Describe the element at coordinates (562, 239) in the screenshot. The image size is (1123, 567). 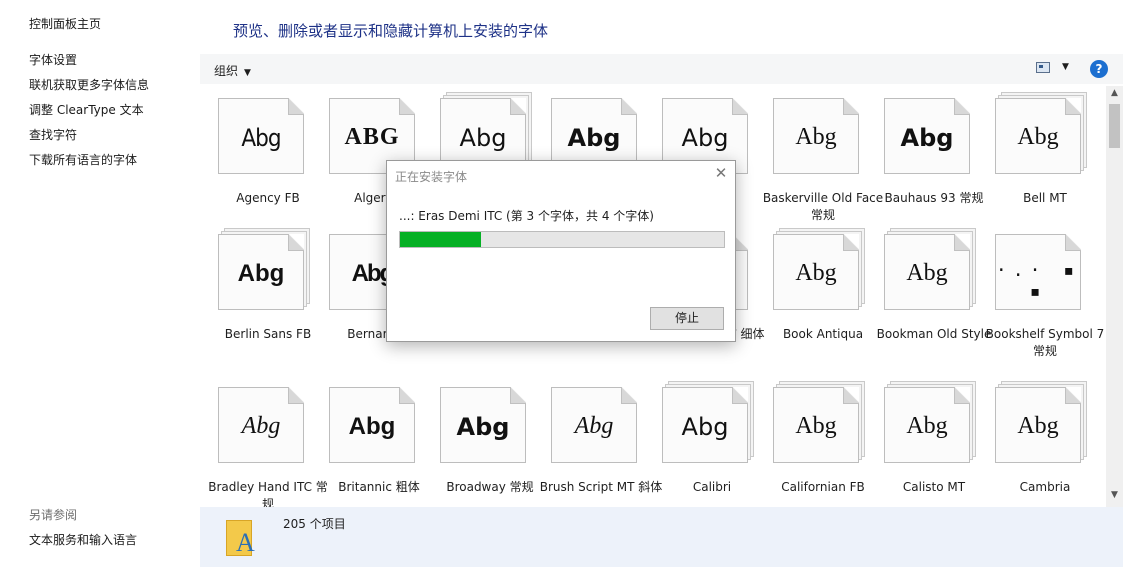
I see `install-progress-bar` at that location.